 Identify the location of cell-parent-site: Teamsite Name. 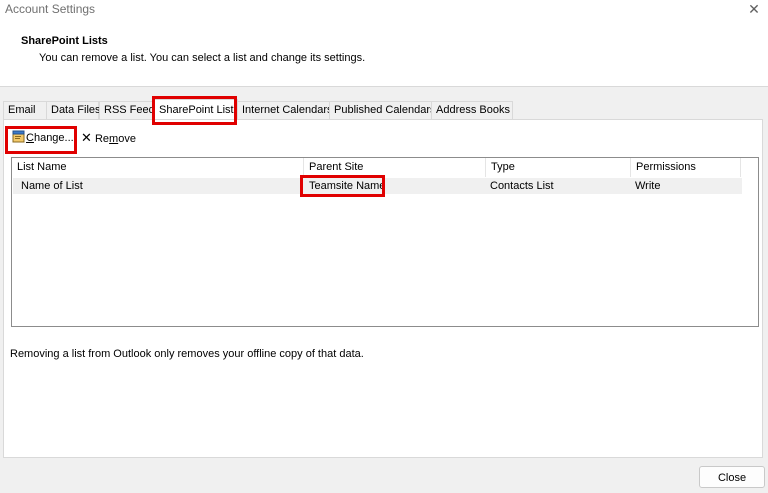
(347, 186).